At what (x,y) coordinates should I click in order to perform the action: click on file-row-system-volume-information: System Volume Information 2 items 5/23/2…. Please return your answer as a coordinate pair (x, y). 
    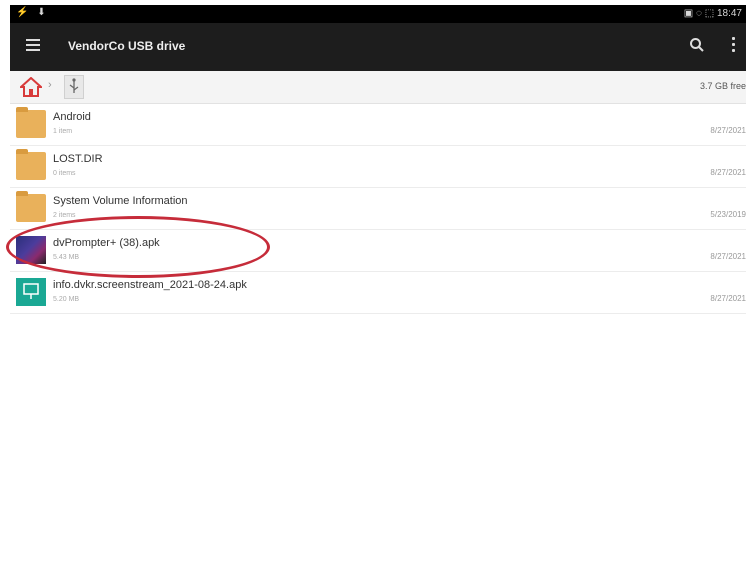
    Looking at the image, I should click on (378, 209).